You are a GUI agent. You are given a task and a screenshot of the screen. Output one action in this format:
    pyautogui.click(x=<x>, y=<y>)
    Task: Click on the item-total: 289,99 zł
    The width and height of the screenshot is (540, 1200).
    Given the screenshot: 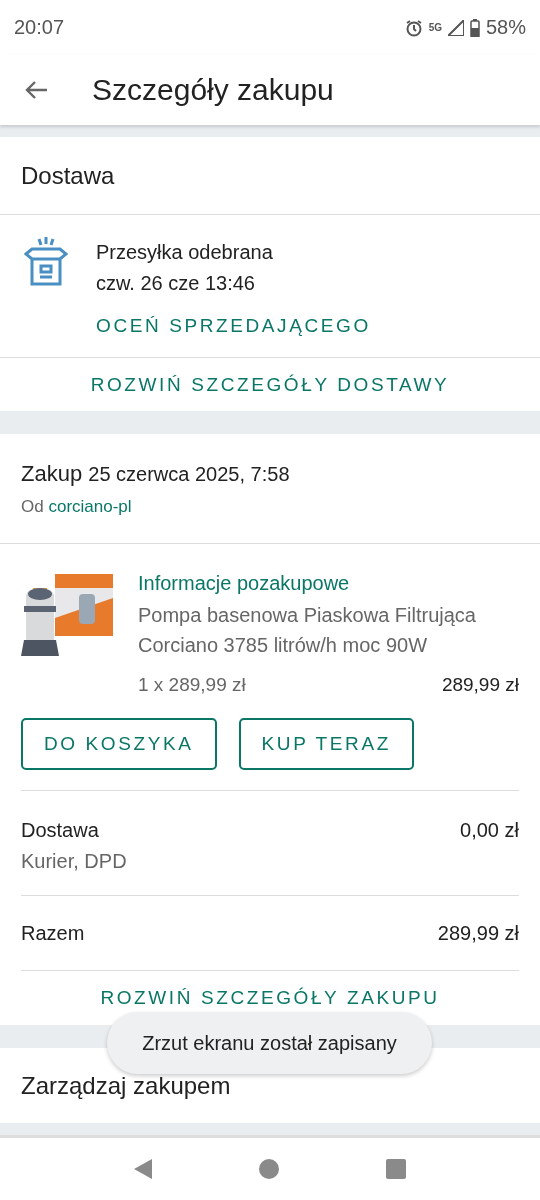 What is the action you would take?
    pyautogui.click(x=480, y=685)
    